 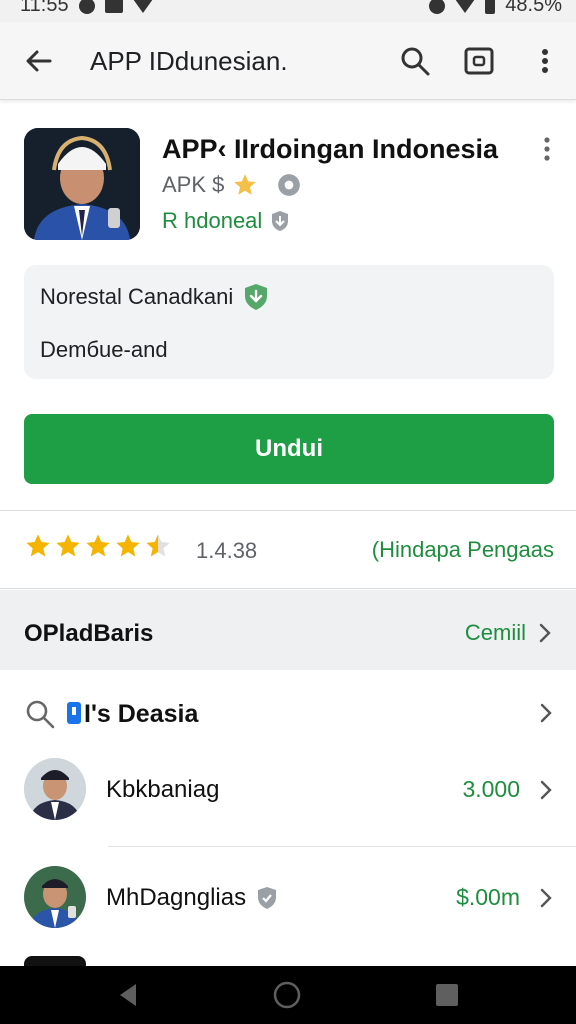 I want to click on list-item-name: Kbkbaniag, so click(x=162, y=790).